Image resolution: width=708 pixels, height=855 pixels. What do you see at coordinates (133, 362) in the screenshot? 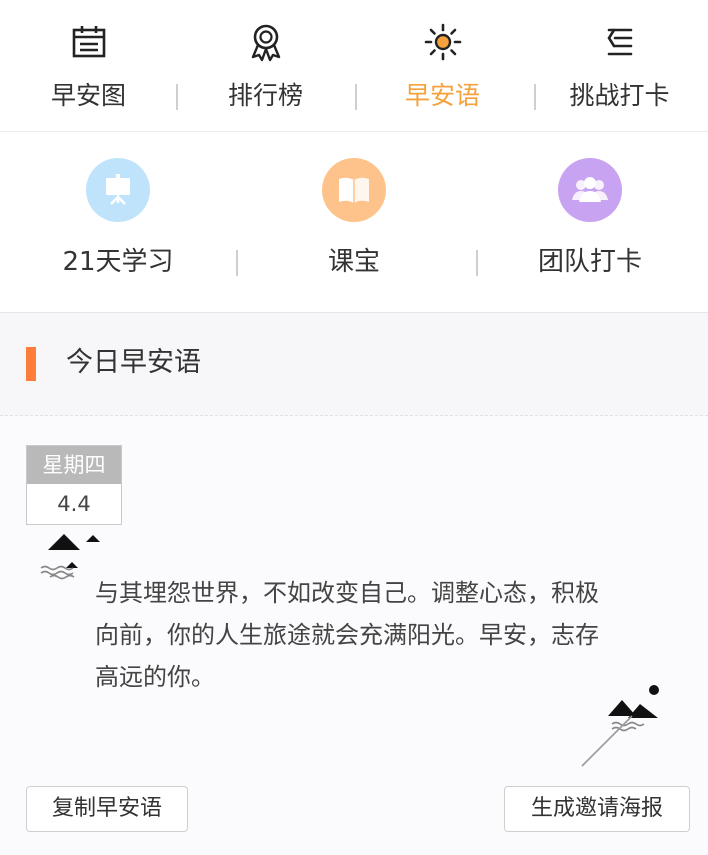
I see `section-title: 今日早安语` at bounding box center [133, 362].